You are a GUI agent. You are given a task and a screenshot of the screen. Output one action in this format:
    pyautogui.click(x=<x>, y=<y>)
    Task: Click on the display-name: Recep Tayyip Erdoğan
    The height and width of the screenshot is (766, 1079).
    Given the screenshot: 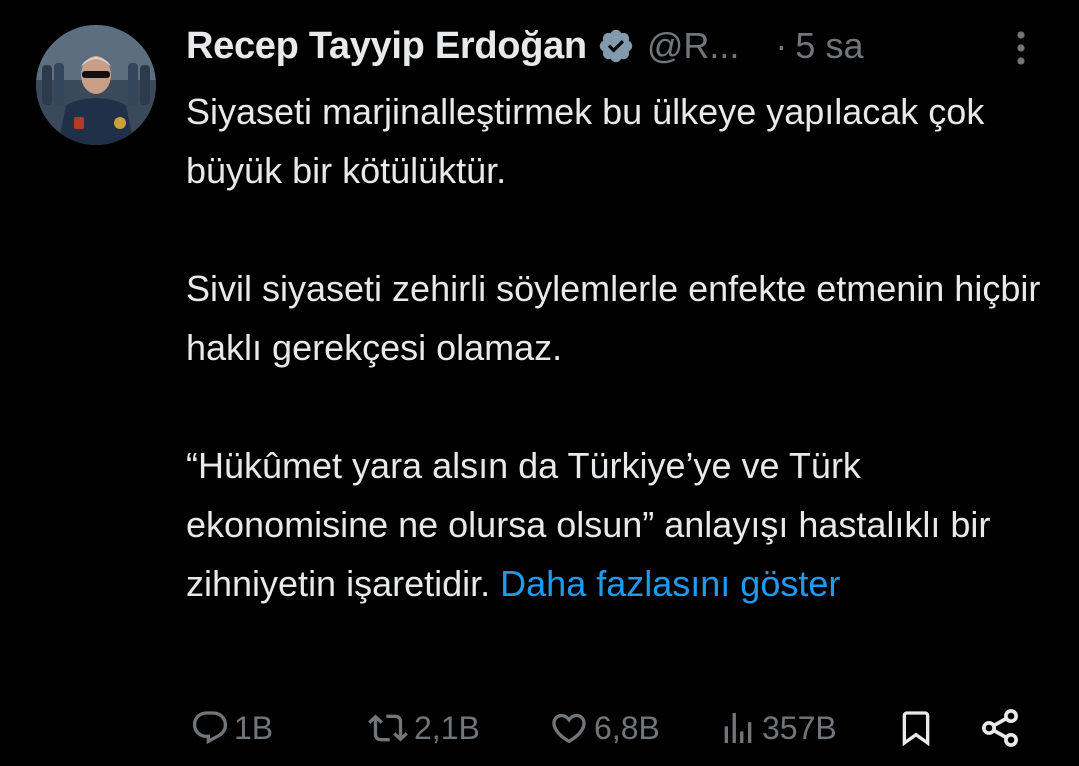 What is the action you would take?
    pyautogui.click(x=386, y=46)
    